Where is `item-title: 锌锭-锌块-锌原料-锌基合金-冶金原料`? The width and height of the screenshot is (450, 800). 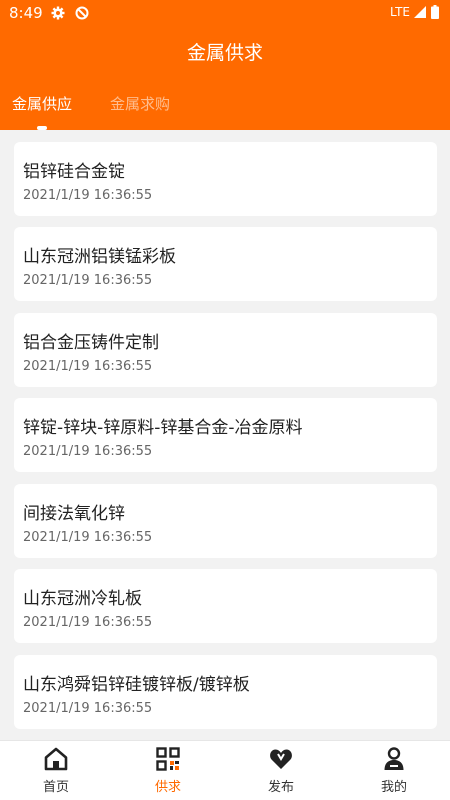 item-title: 锌锭-锌块-锌原料-锌基合金-冶金原料 is located at coordinates (163, 428).